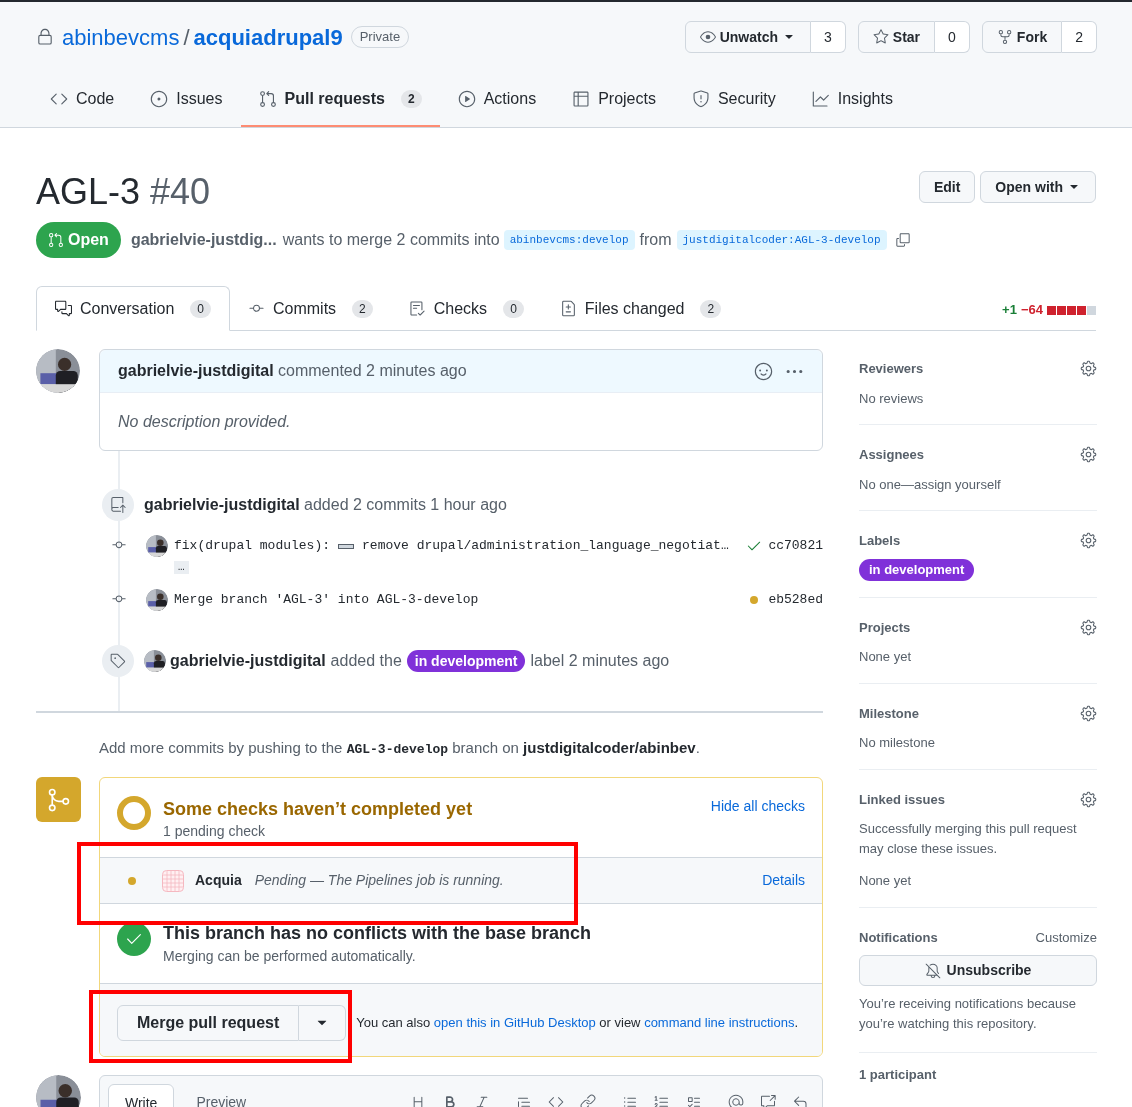 Image resolution: width=1132 pixels, height=1107 pixels. What do you see at coordinates (1009, 310) in the screenshot?
I see `additions-count: +1` at bounding box center [1009, 310].